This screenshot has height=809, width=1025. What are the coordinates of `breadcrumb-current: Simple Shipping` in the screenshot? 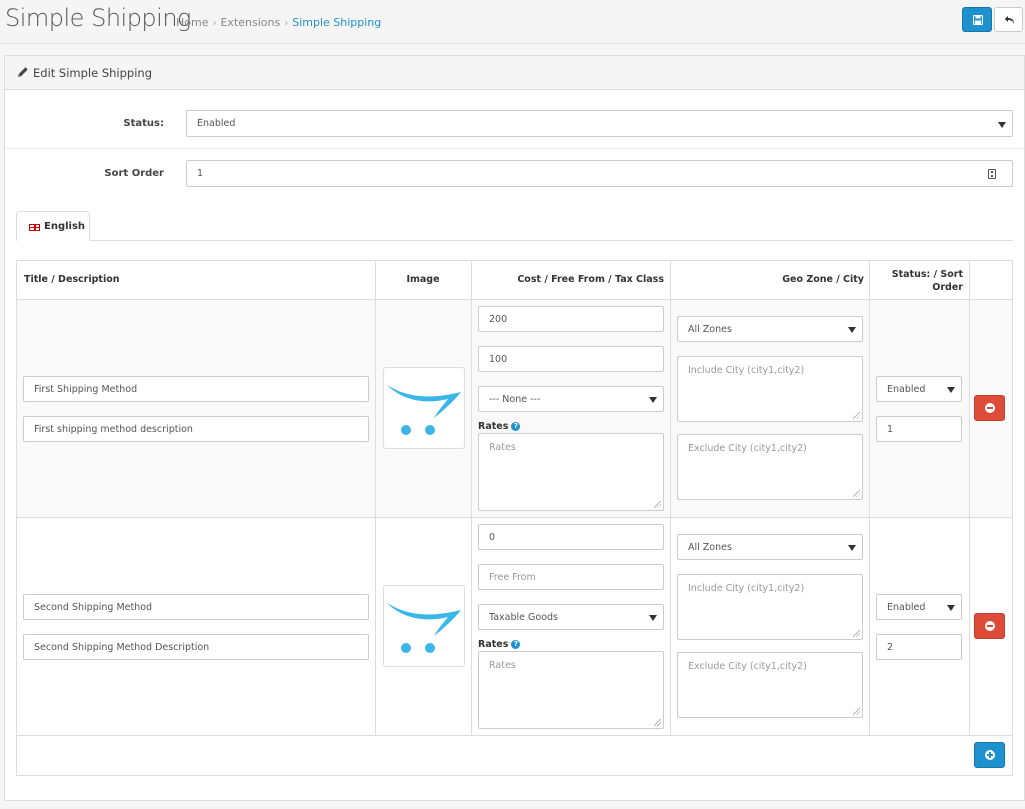 It's located at (336, 22).